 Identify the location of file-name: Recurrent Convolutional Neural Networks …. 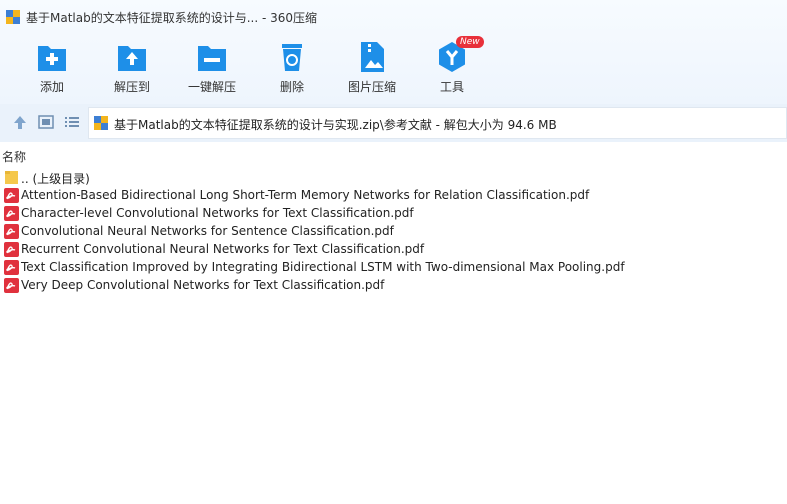
(223, 249).